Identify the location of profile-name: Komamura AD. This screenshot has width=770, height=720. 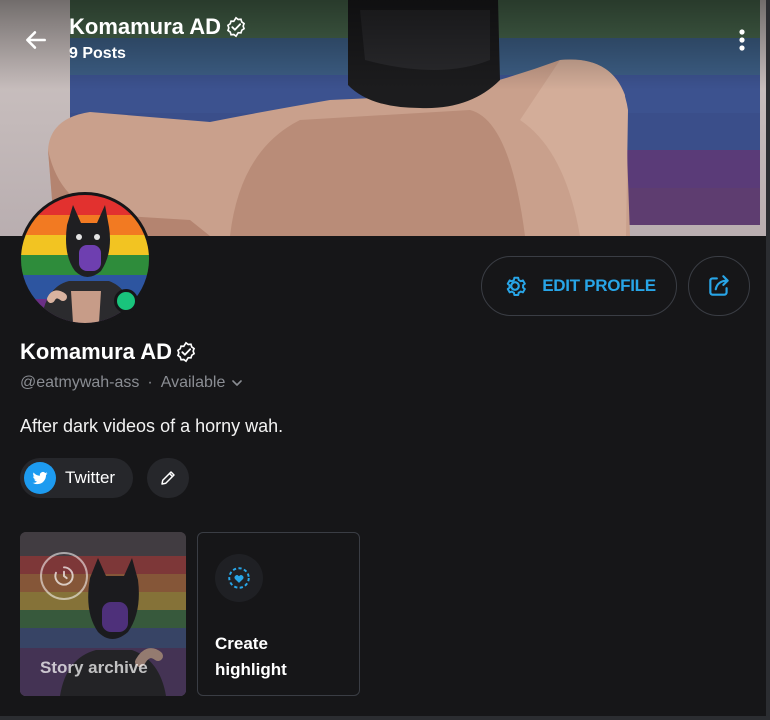
(108, 352).